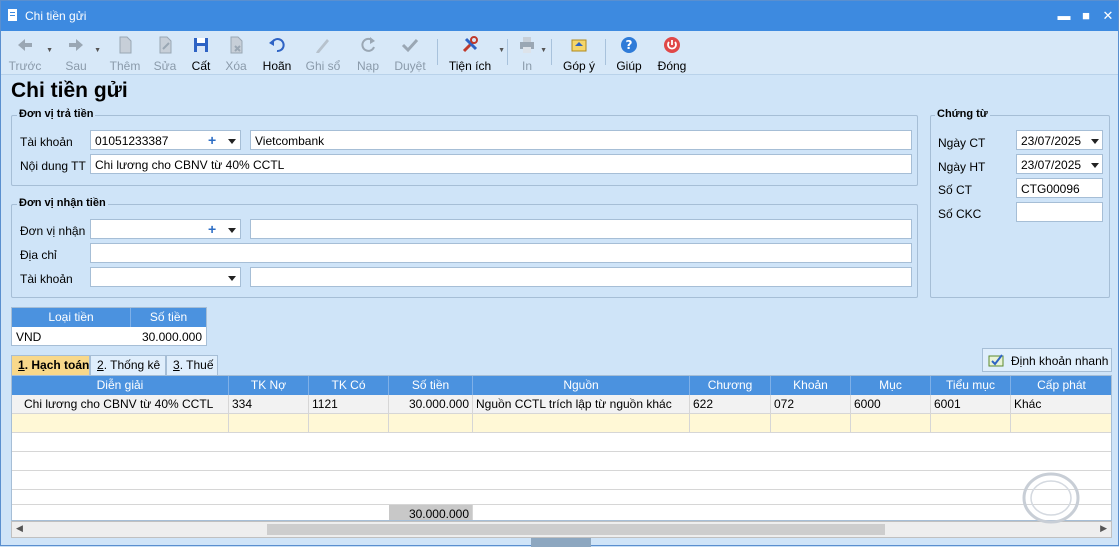 This screenshot has width=1119, height=547. Describe the element at coordinates (81, 53) in the screenshot. I see `next-button: Sau ▼` at that location.